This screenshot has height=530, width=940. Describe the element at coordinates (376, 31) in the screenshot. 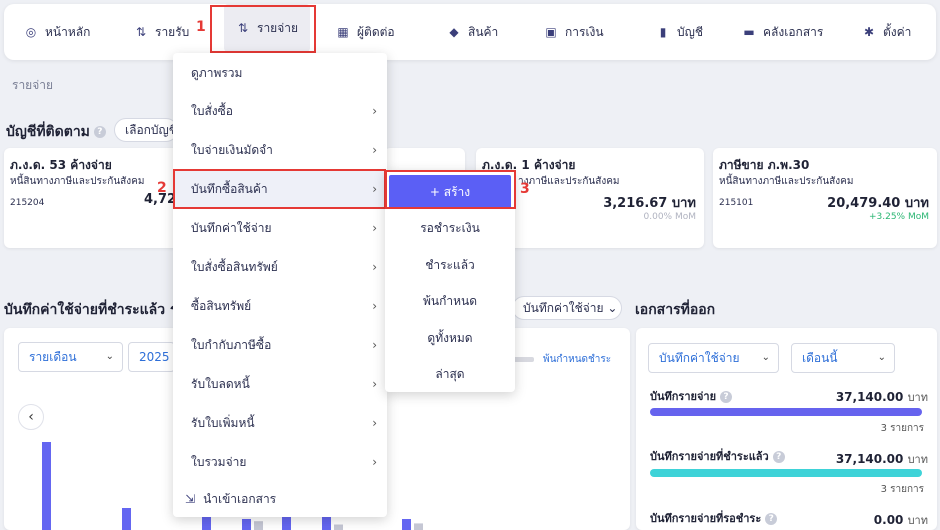

I see `nav-contacts-label: ผู้ติดต่อ` at that location.